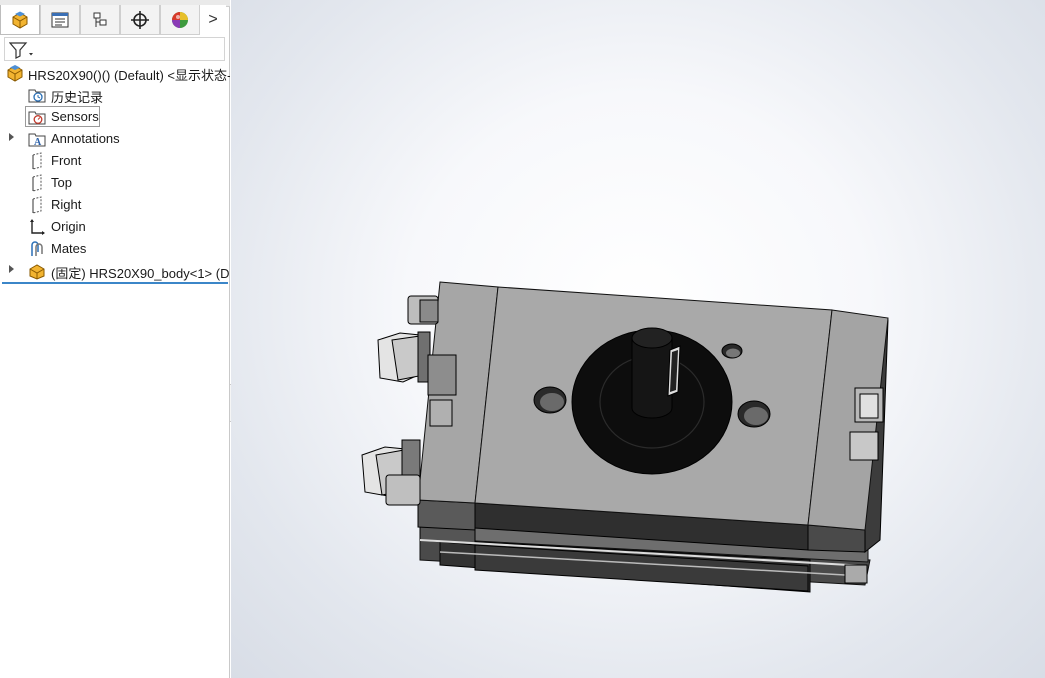 This screenshot has height=678, width=1045. I want to click on annotations-folder-icon: A, so click(37, 140).